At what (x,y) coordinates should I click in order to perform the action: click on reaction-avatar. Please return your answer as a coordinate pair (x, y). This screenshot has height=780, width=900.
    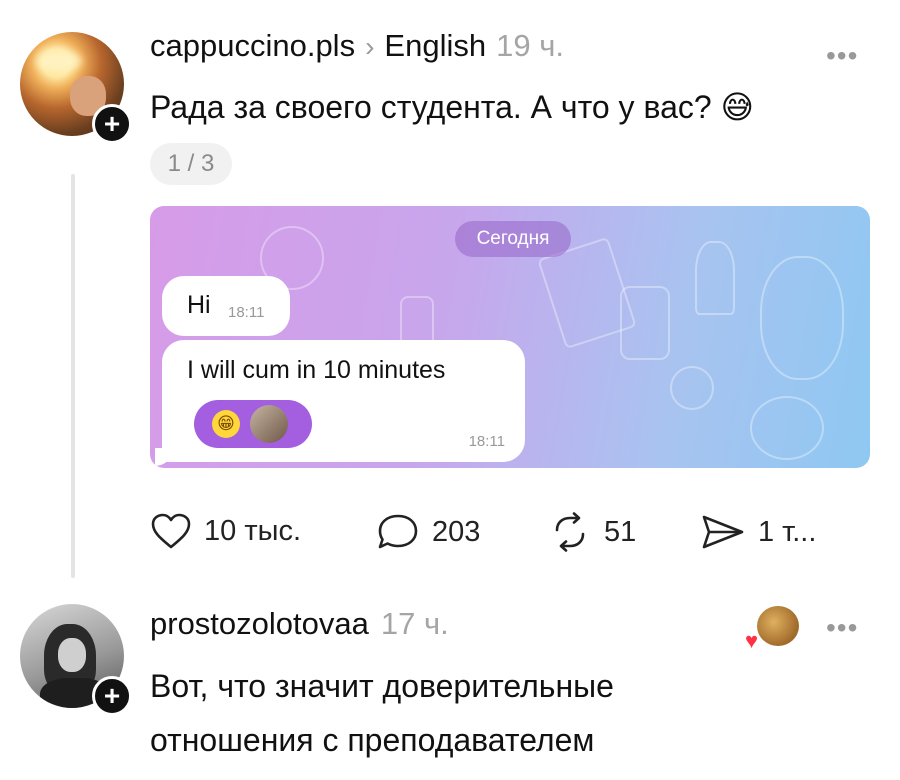
    Looking at the image, I should click on (269, 424).